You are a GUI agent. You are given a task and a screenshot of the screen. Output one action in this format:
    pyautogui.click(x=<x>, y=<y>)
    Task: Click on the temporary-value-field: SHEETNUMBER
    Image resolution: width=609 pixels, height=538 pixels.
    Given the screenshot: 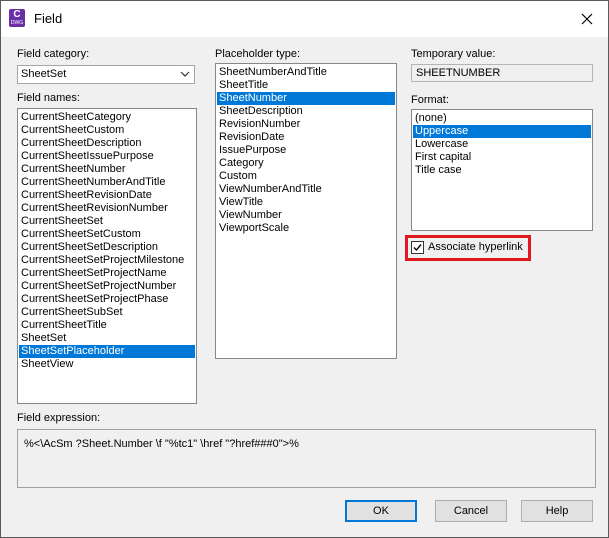 What is the action you would take?
    pyautogui.click(x=502, y=73)
    